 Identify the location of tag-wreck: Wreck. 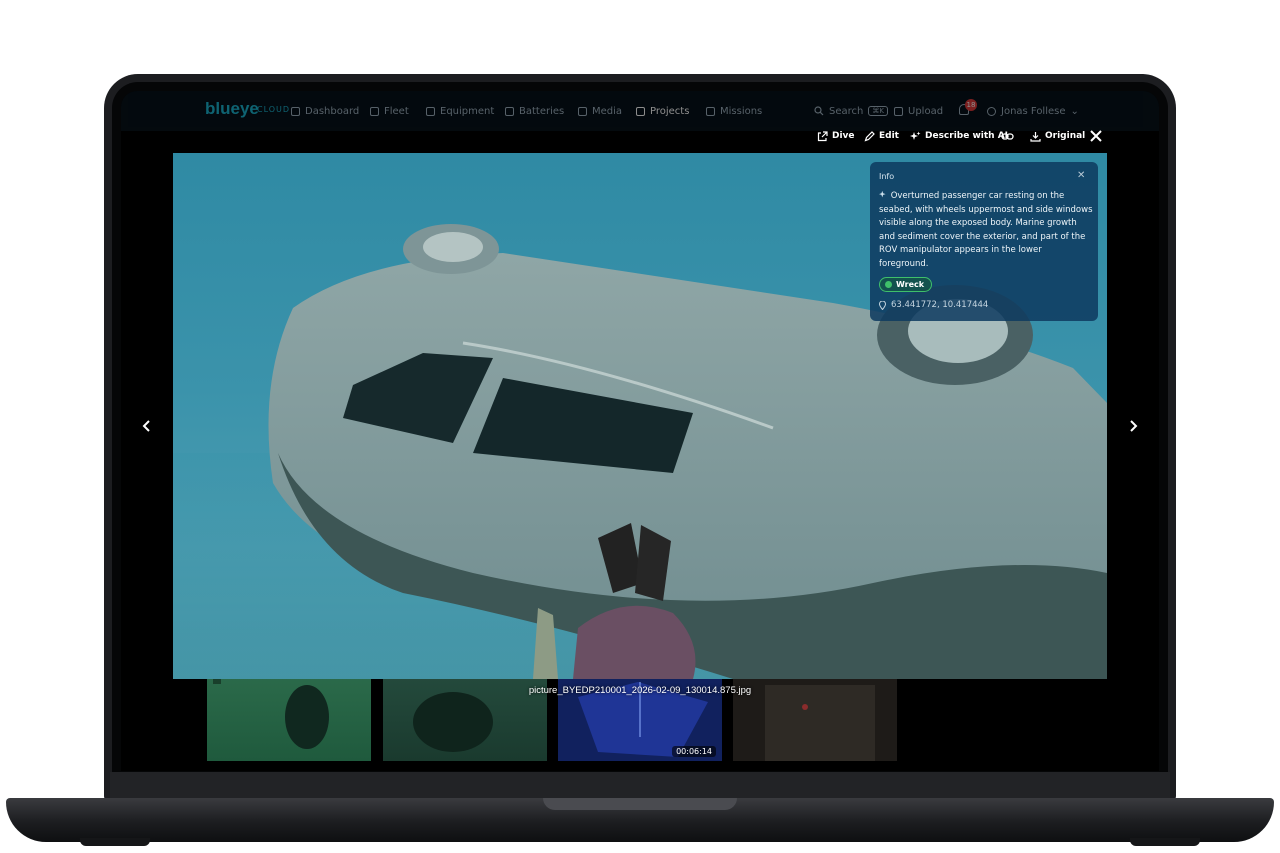
(906, 284).